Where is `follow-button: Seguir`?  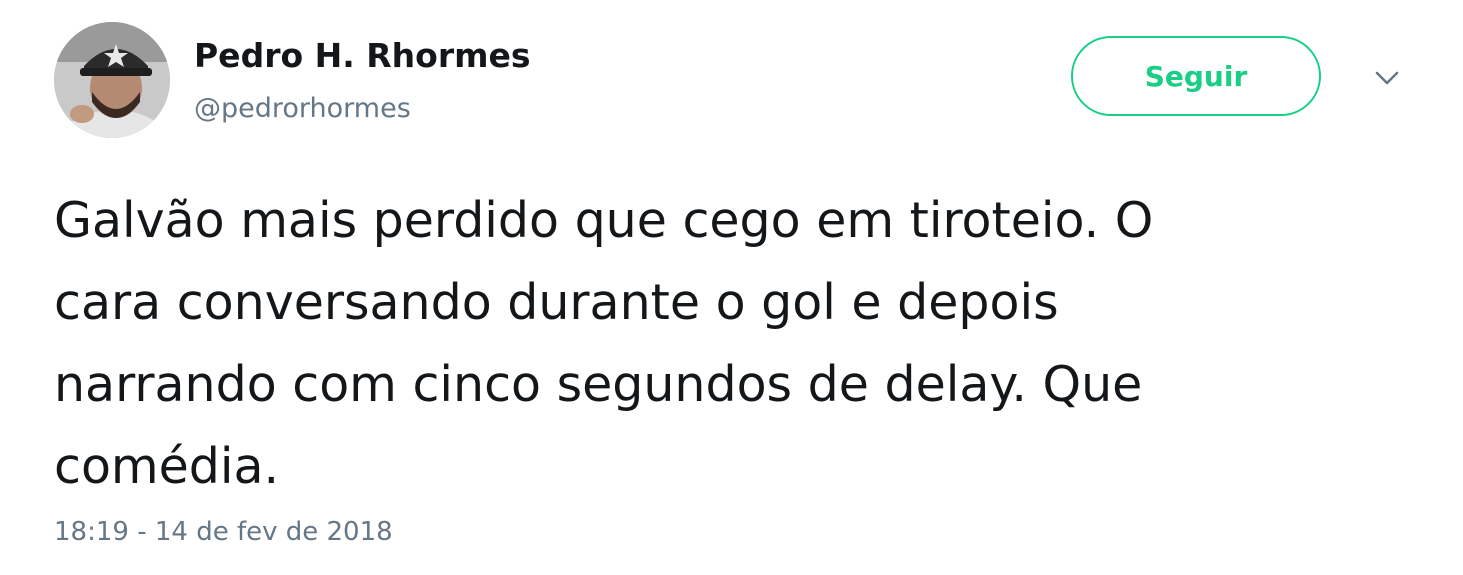
follow-button: Seguir is located at coordinates (1196, 76).